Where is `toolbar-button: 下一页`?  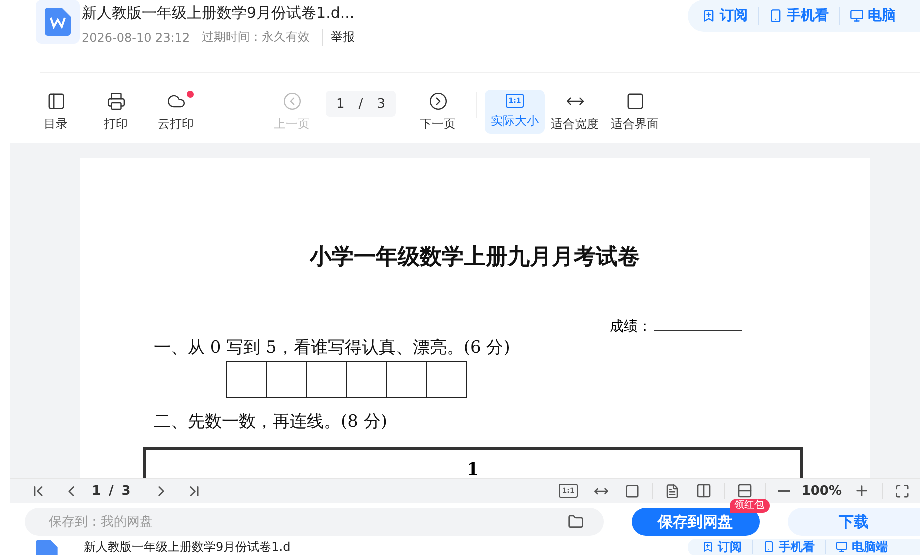 toolbar-button: 下一页 is located at coordinates (438, 112).